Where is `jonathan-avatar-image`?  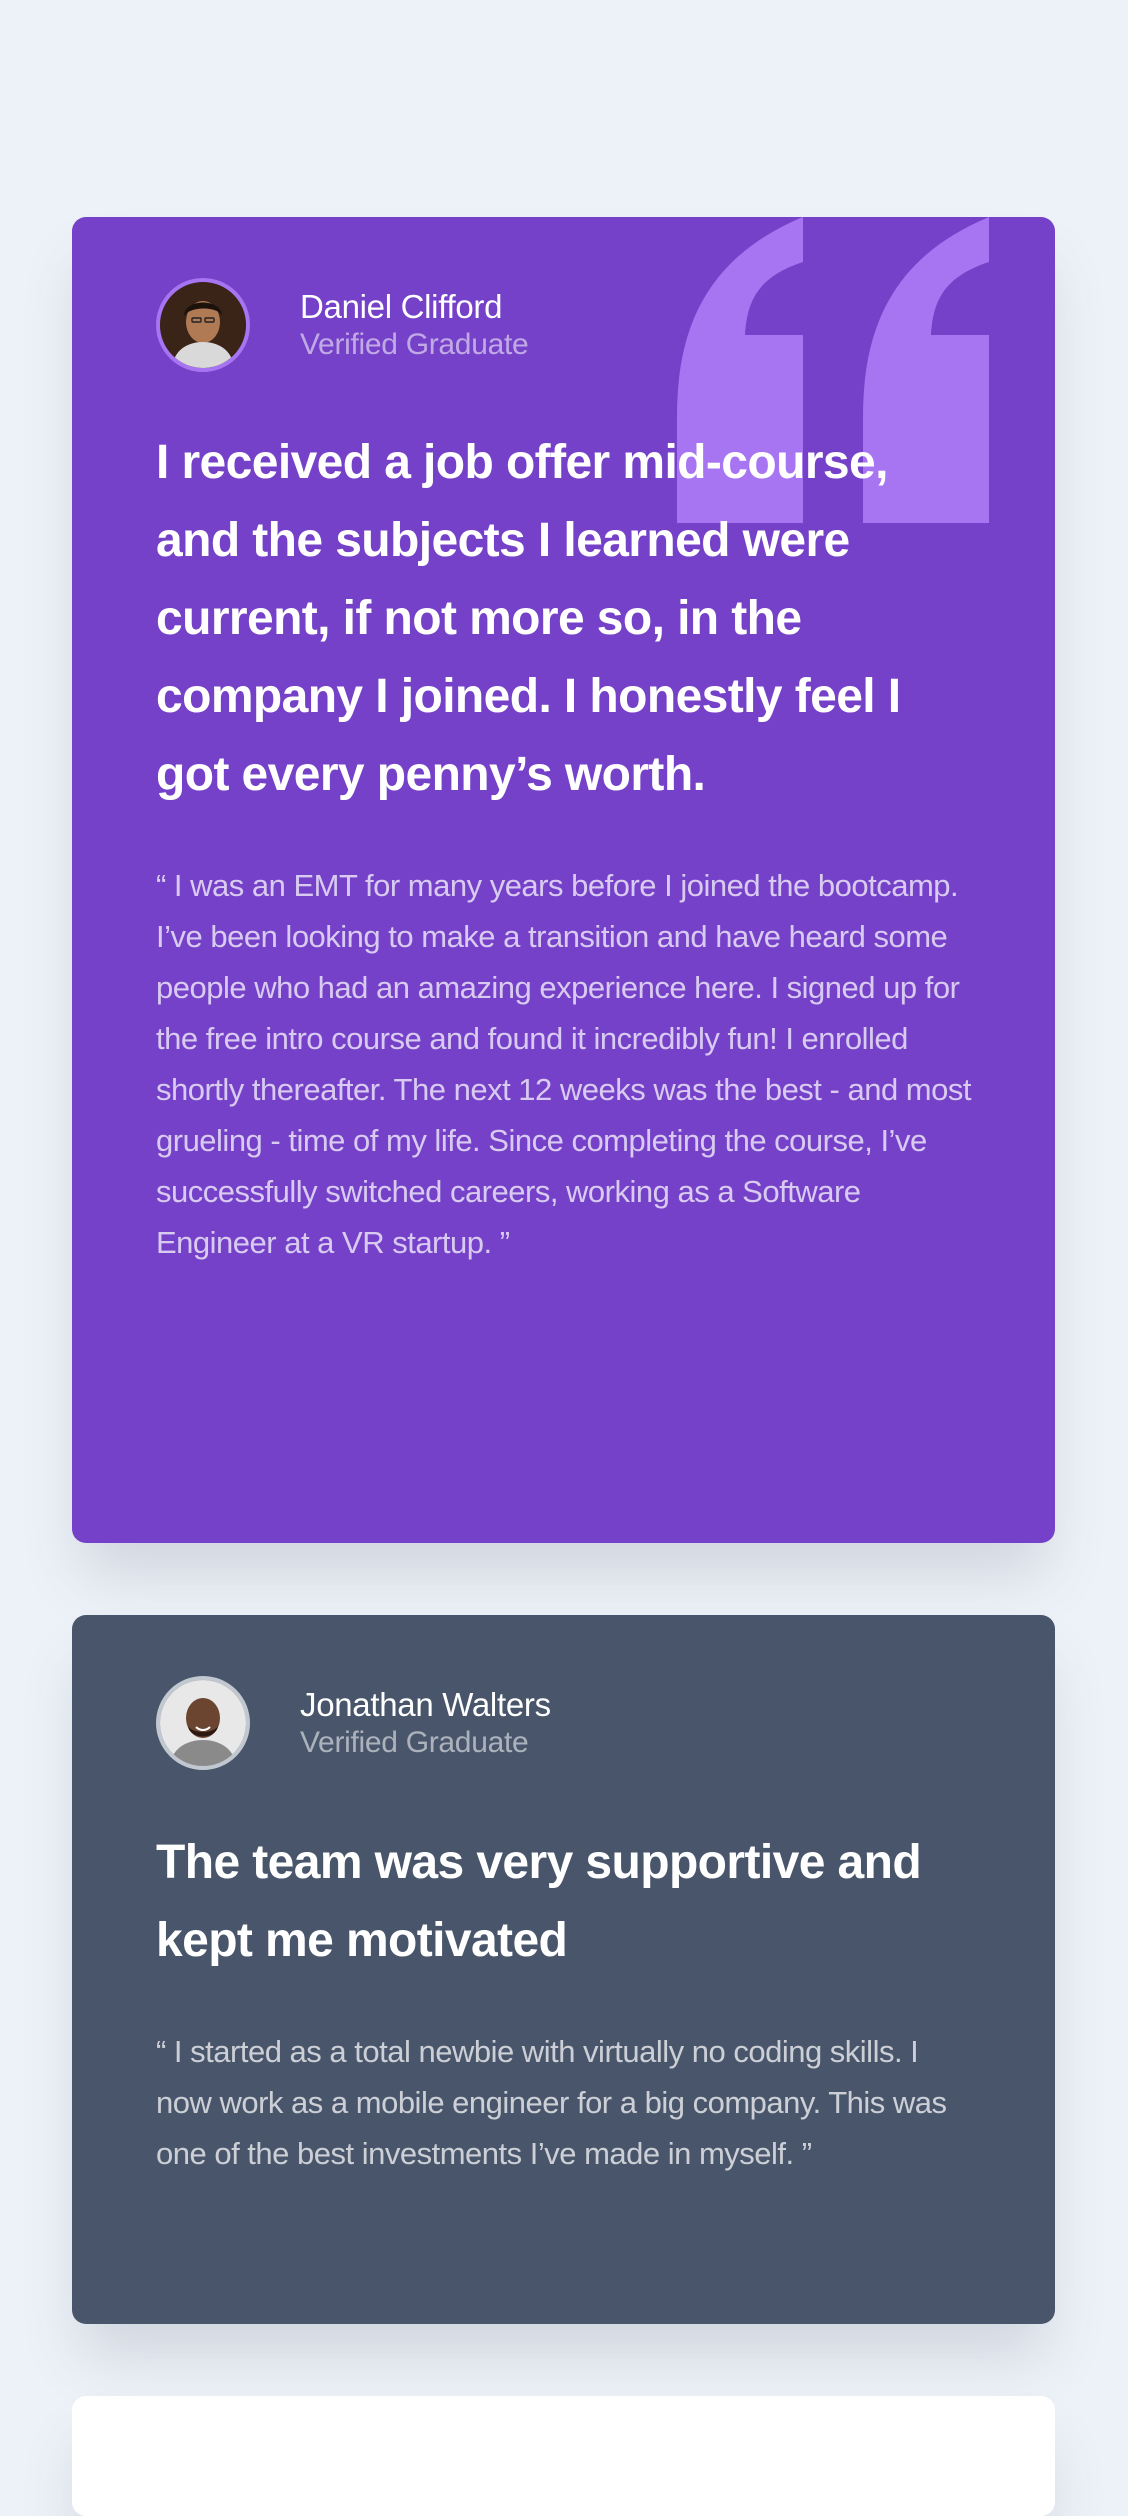 jonathan-avatar-image is located at coordinates (203, 1723).